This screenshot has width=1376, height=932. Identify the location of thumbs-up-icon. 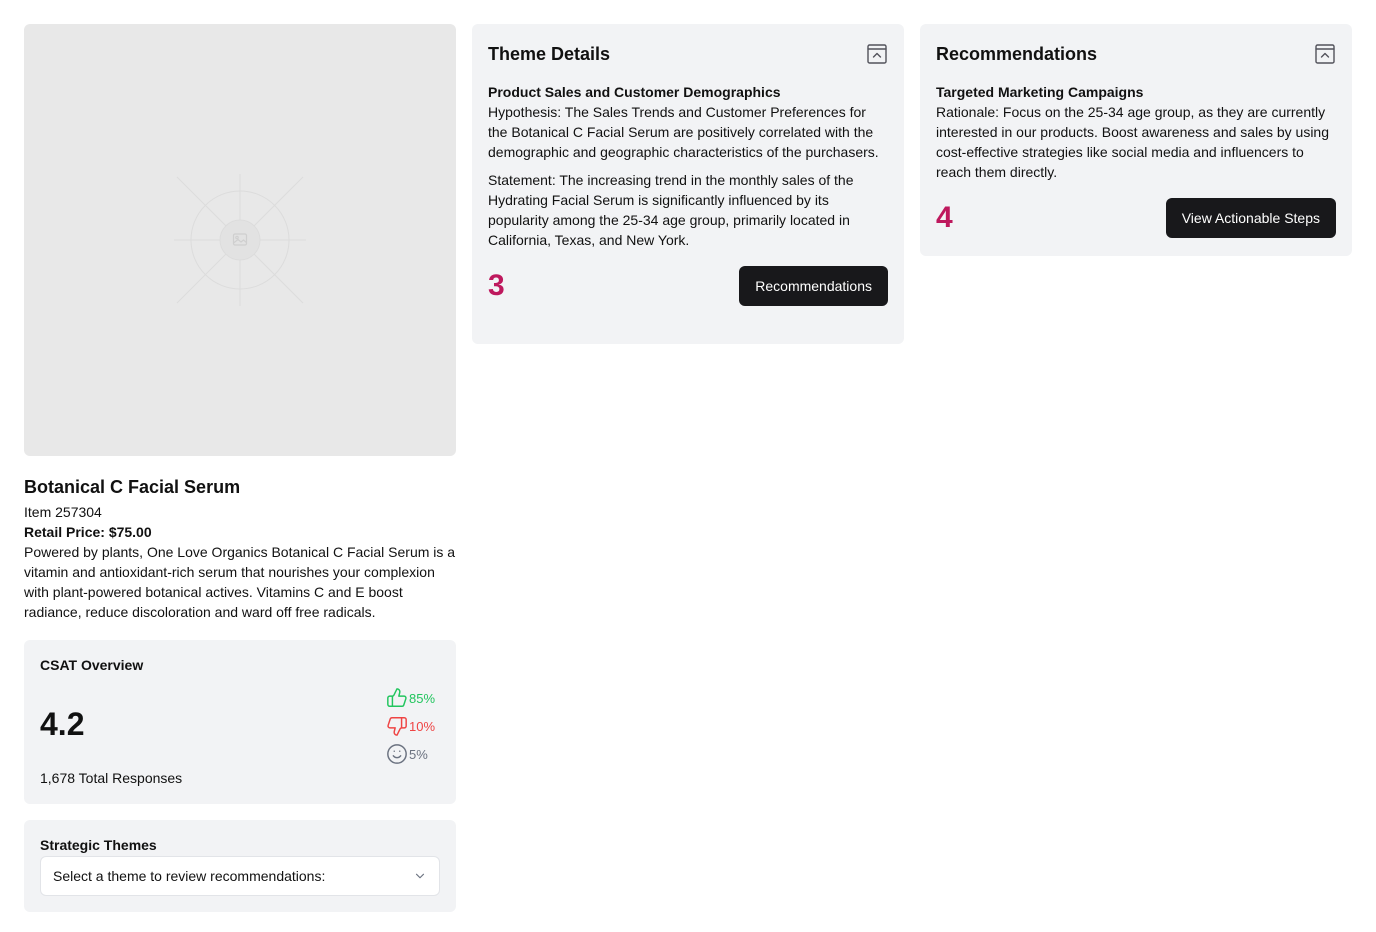
(397, 697).